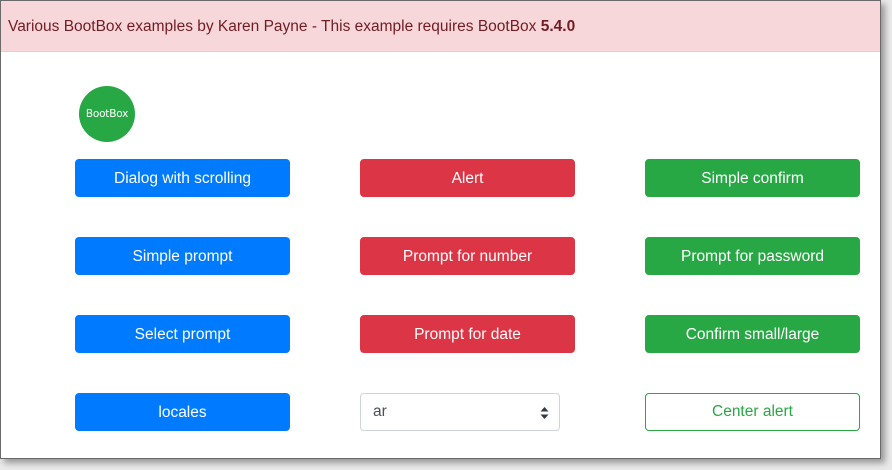 The image size is (892, 470). I want to click on center-alert-button: Center alert, so click(752, 412).